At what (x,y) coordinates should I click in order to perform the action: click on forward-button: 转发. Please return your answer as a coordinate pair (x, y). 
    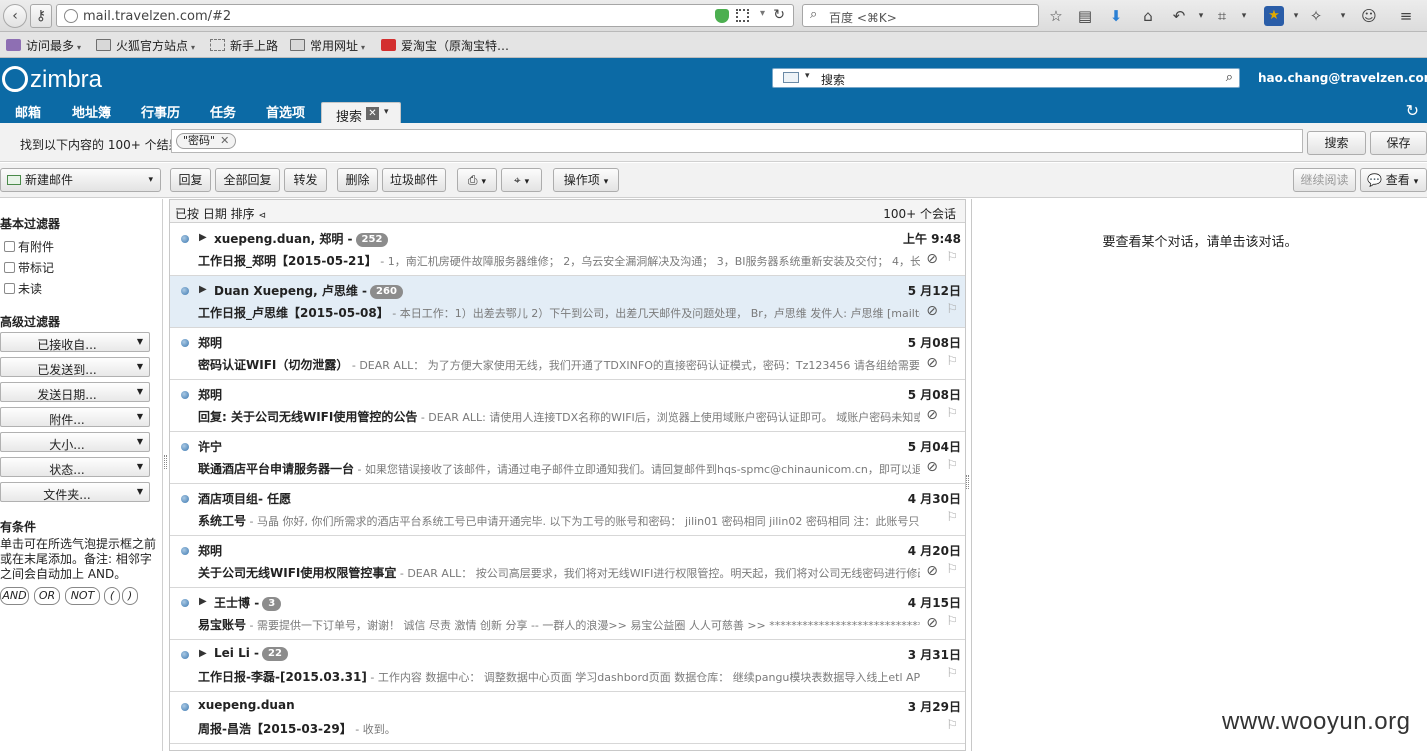
    Looking at the image, I should click on (305, 180).